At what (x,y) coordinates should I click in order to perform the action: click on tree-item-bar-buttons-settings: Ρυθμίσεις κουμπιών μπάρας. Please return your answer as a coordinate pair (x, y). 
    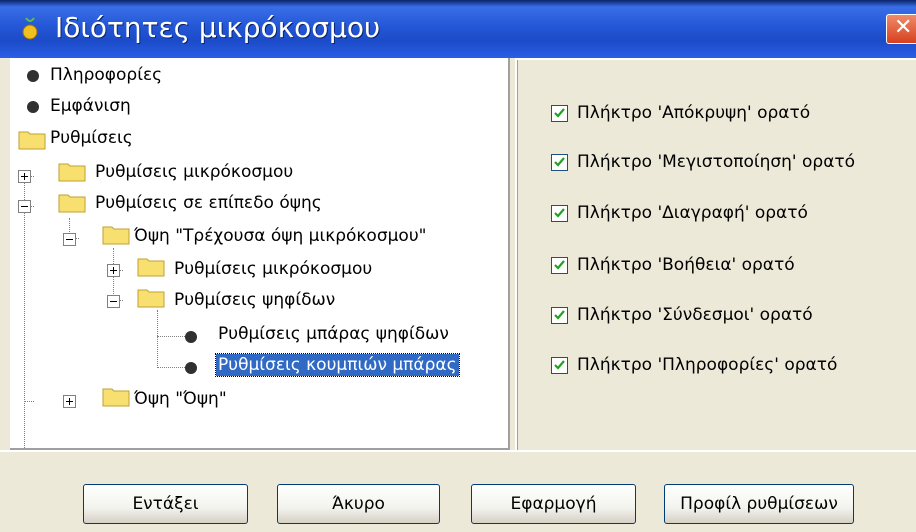
    Looking at the image, I should click on (337, 365).